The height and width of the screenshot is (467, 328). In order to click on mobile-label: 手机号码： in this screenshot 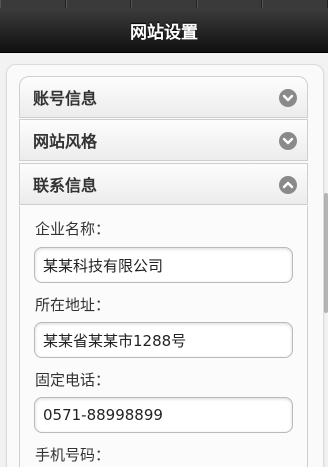, I will do `click(73, 455)`.